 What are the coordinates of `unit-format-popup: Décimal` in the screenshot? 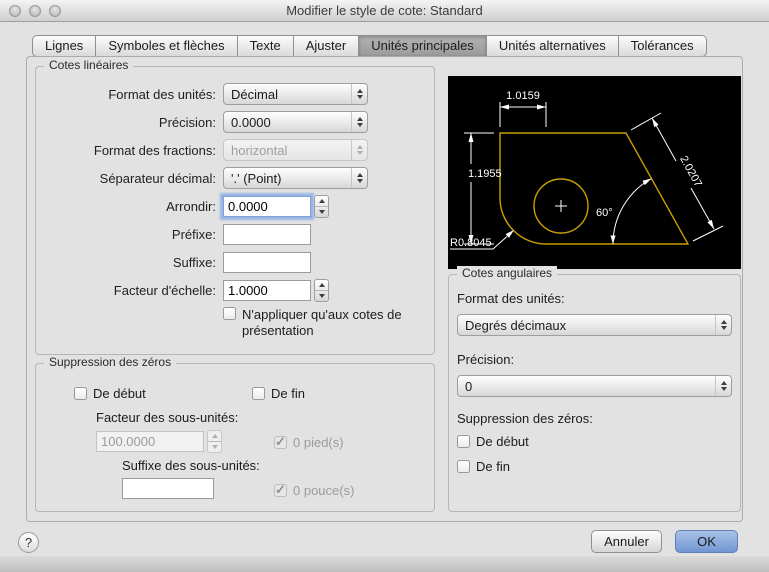 It's located at (295, 94).